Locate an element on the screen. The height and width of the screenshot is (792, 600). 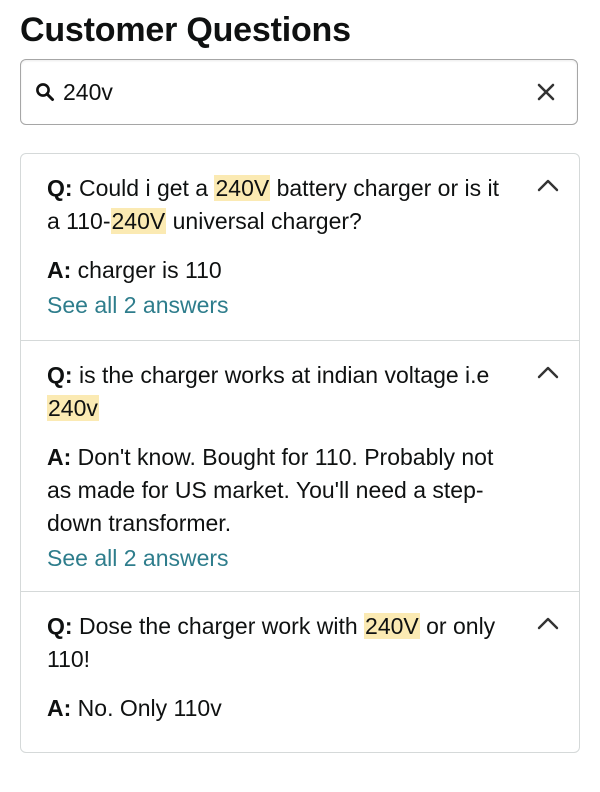
search-input: 240v is located at coordinates (299, 92).